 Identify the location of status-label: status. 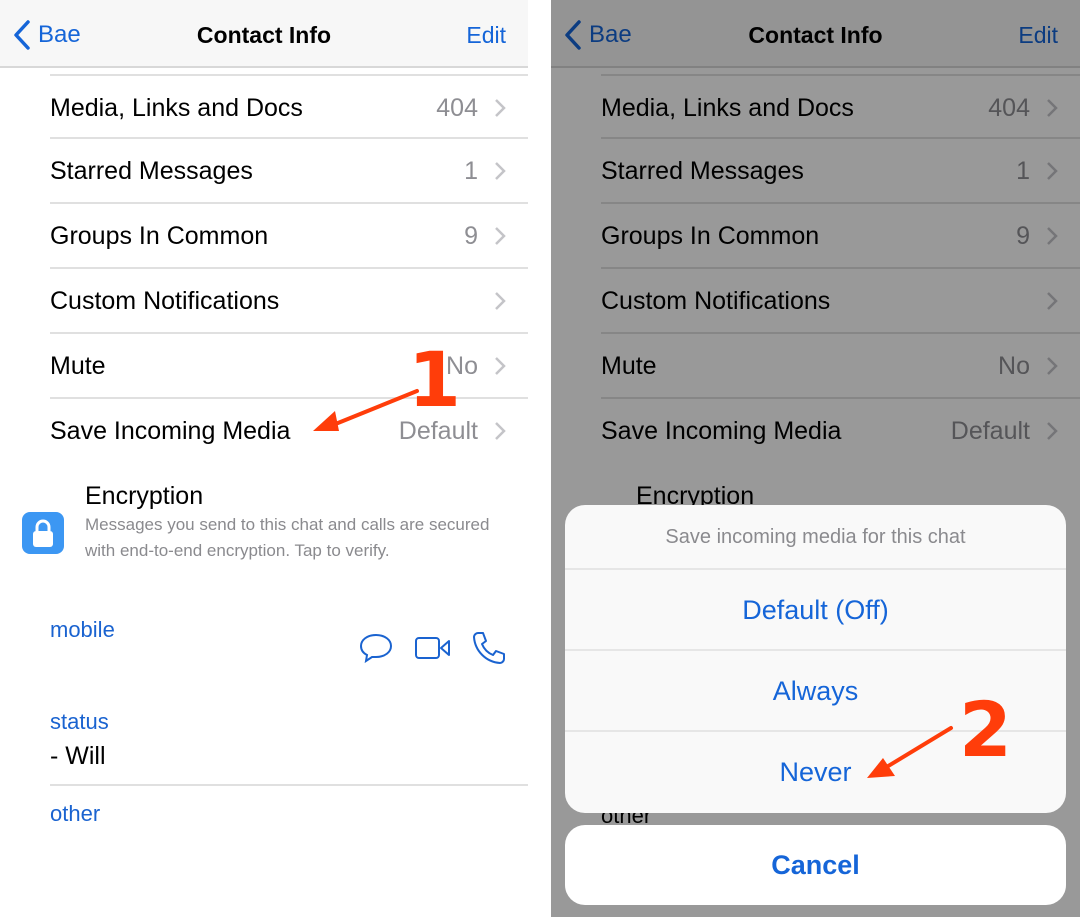
(79, 721).